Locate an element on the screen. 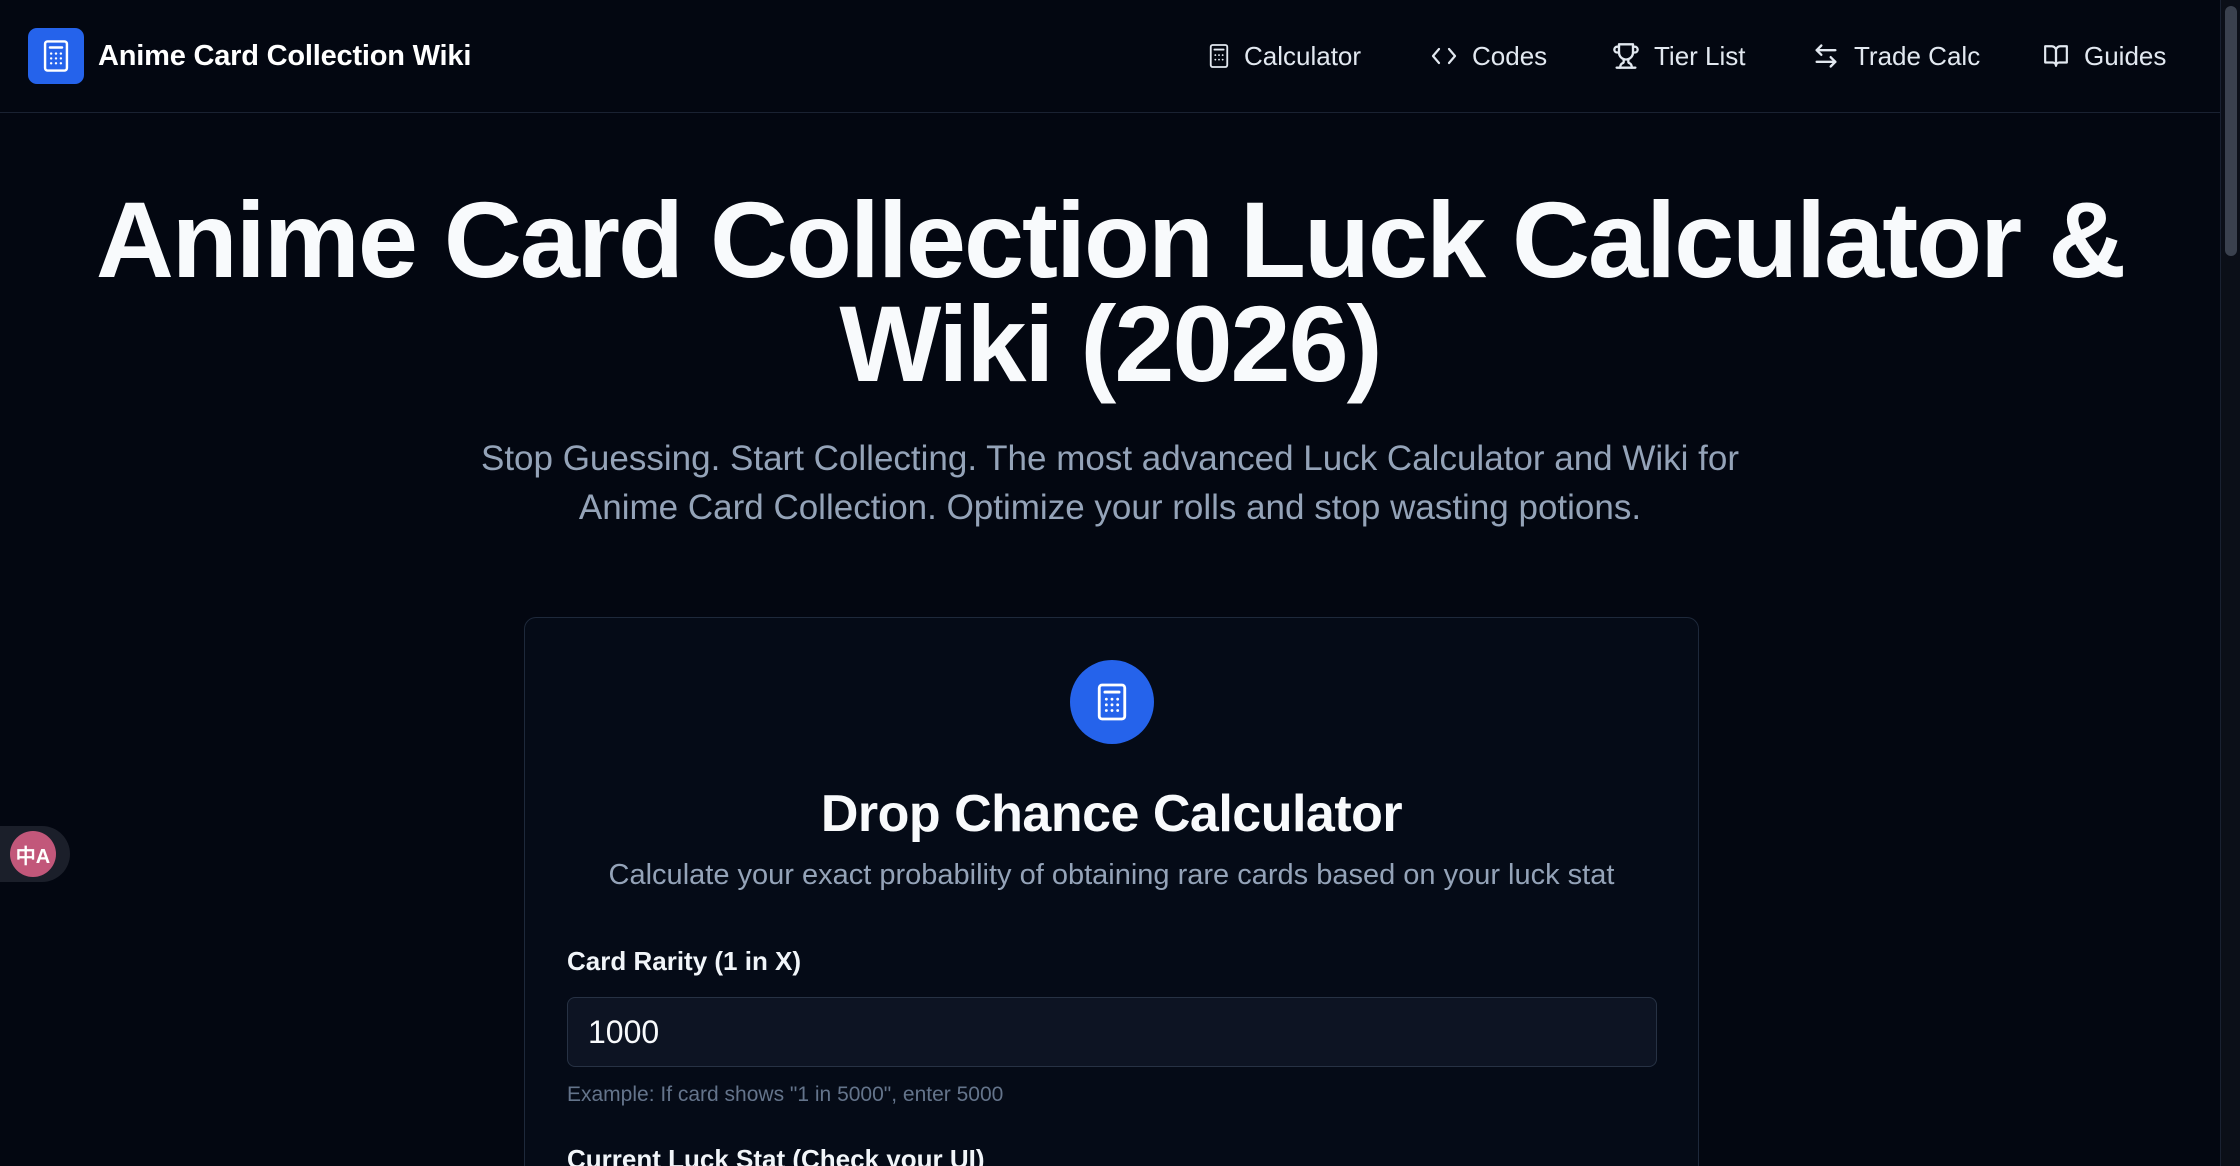  page-scrollbar is located at coordinates (2230, 583).